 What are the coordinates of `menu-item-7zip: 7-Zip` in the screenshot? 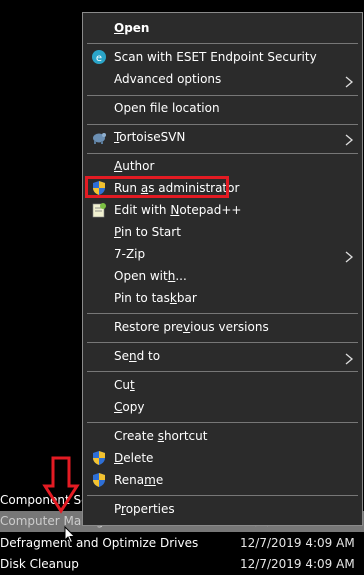 It's located at (222, 254).